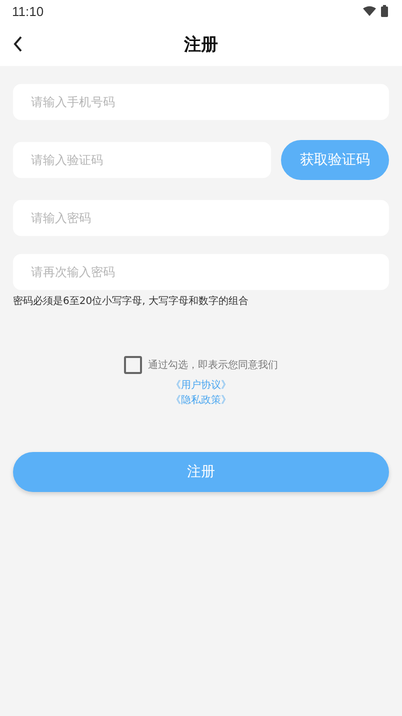  Describe the element at coordinates (201, 385) in the screenshot. I see `policy-link: 《用户协议》` at that location.